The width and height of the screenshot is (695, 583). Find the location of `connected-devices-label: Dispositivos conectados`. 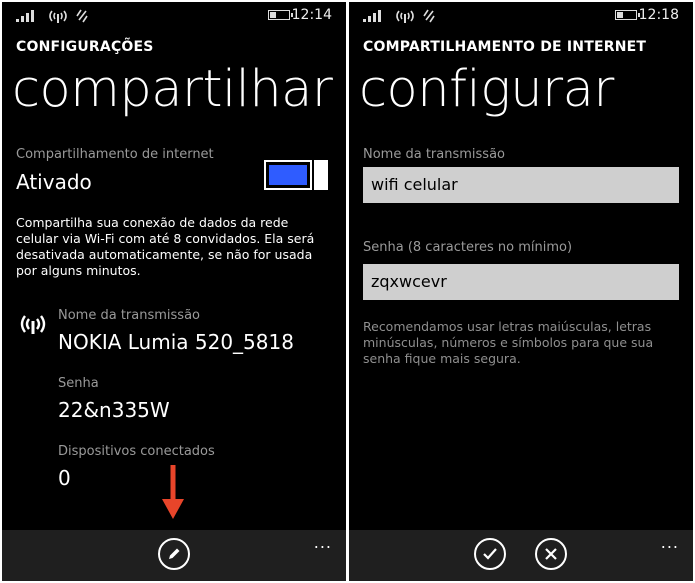

connected-devices-label: Dispositivos conectados is located at coordinates (136, 451).